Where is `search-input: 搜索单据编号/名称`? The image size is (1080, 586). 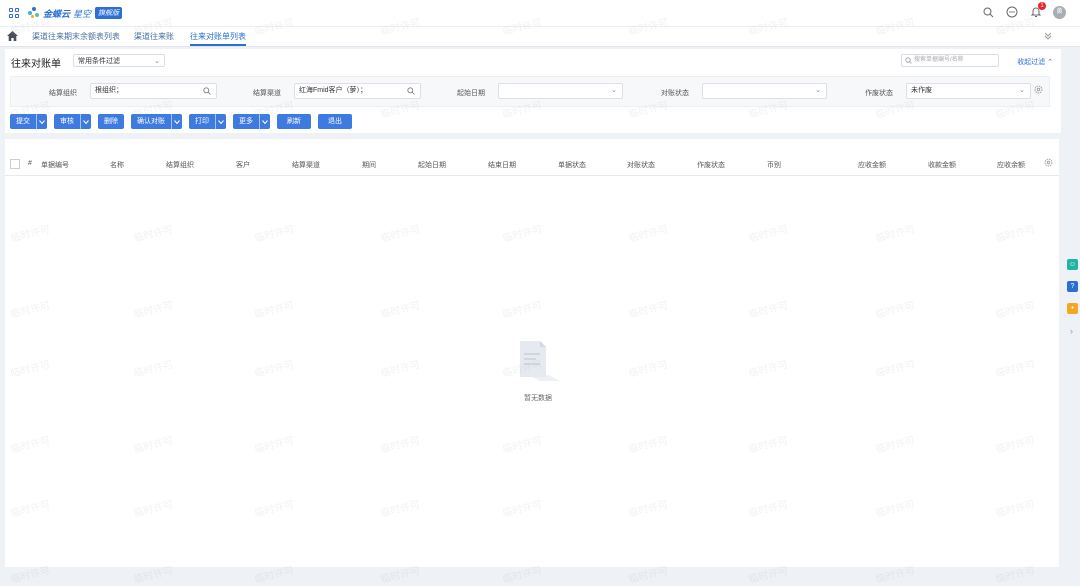 search-input: 搜索单据编号/名称 is located at coordinates (950, 60).